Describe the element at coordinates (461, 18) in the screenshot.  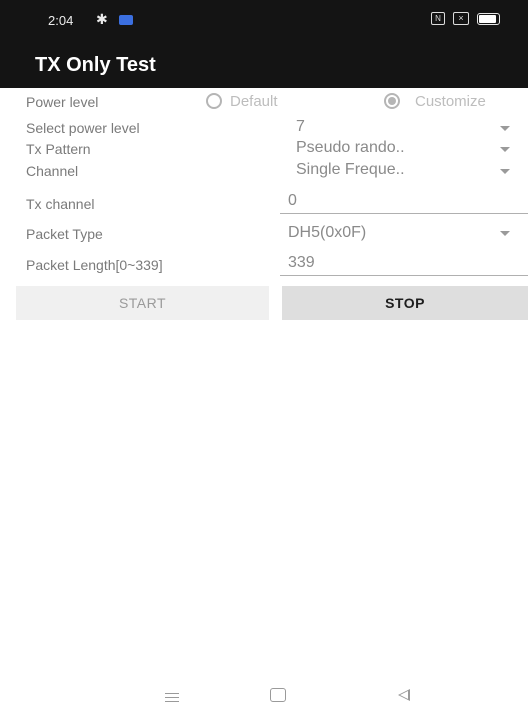
I see `no-sim-icon: ×` at that location.